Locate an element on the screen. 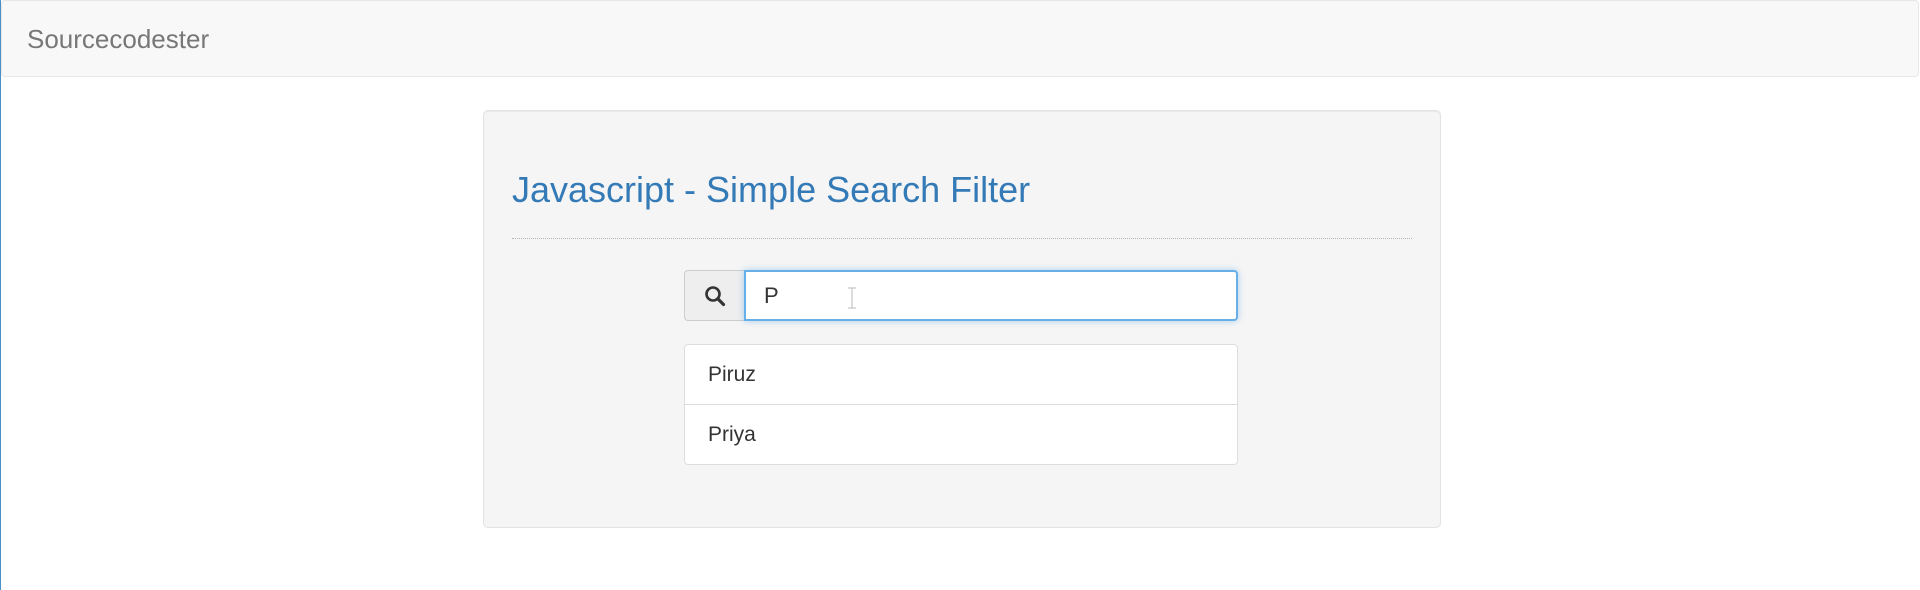 This screenshot has width=1920, height=590. search-addon is located at coordinates (714, 295).